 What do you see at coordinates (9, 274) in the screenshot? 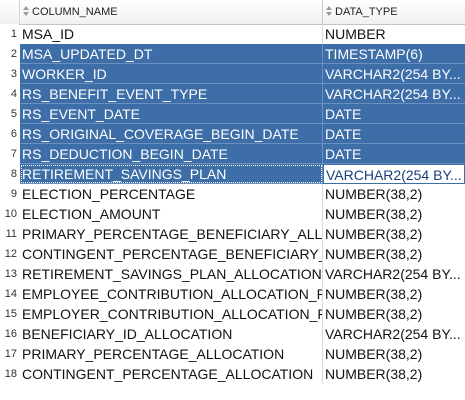
I see `row-number: 13` at bounding box center [9, 274].